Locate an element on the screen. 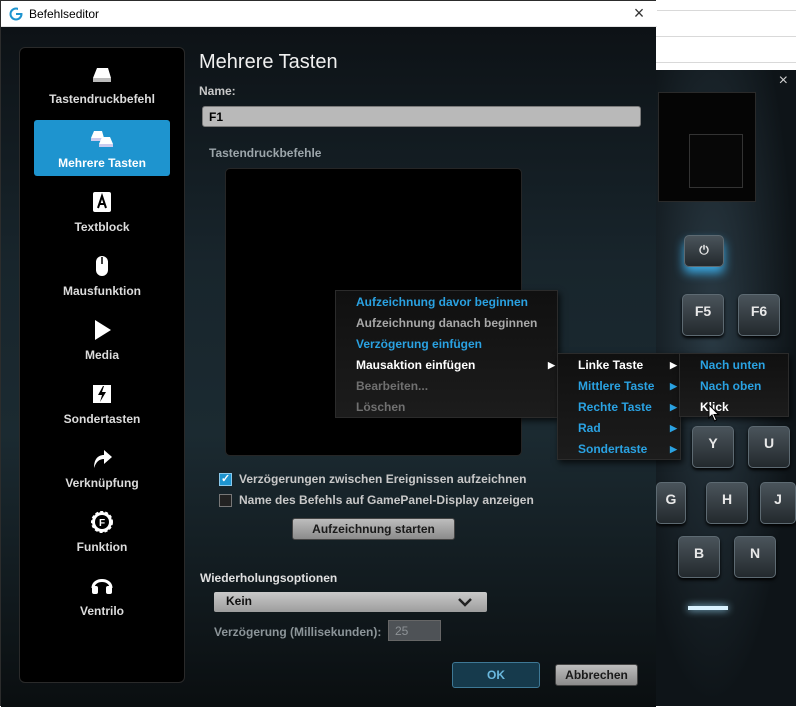 This screenshot has width=796, height=707. keyboard-key: B is located at coordinates (699, 557).